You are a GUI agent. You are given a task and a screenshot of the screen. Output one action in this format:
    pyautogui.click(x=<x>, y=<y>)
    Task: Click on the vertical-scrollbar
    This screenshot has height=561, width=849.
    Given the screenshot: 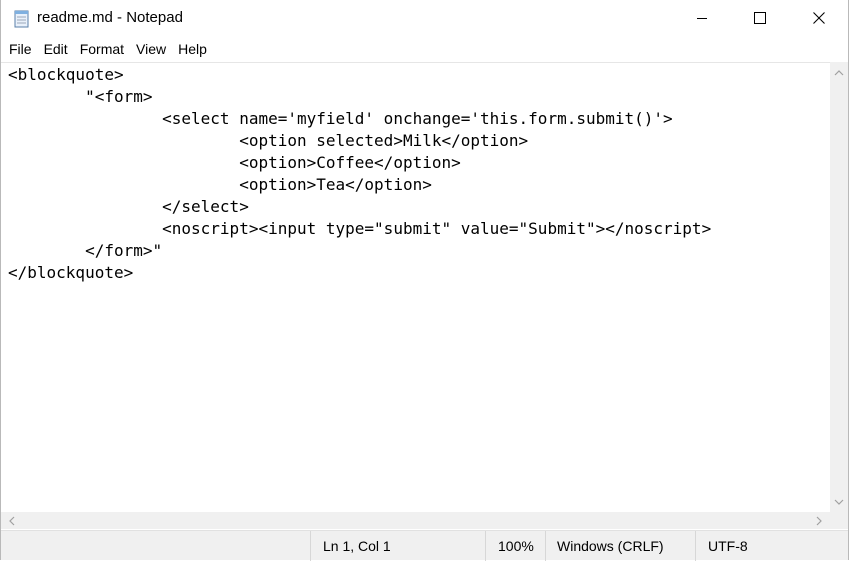 What is the action you would take?
    pyautogui.click(x=839, y=287)
    